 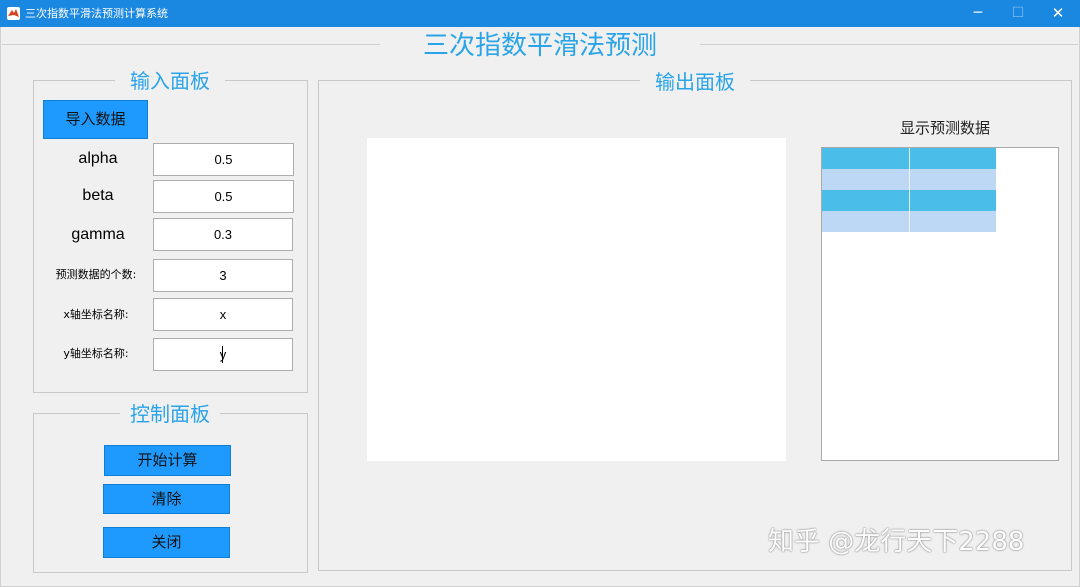 What do you see at coordinates (1018, 13) in the screenshot?
I see `maximize-button: ☐` at bounding box center [1018, 13].